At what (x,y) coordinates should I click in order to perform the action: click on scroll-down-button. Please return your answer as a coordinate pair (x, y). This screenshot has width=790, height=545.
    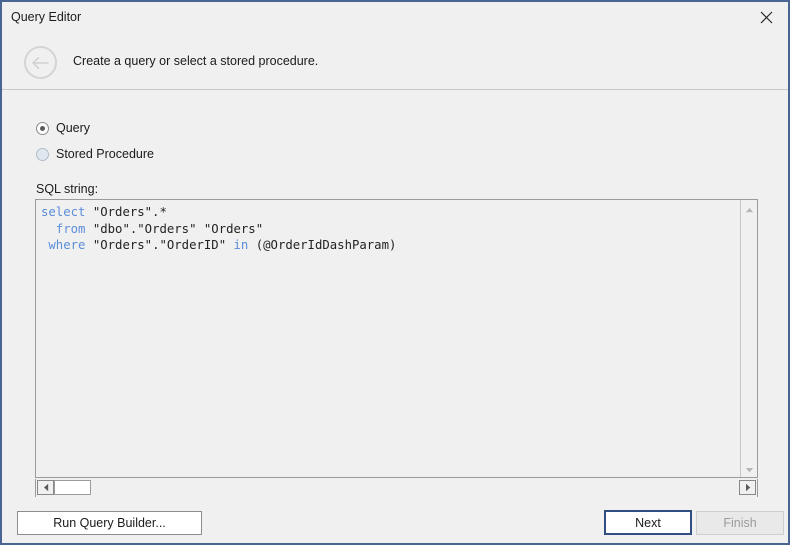
    Looking at the image, I should click on (749, 468).